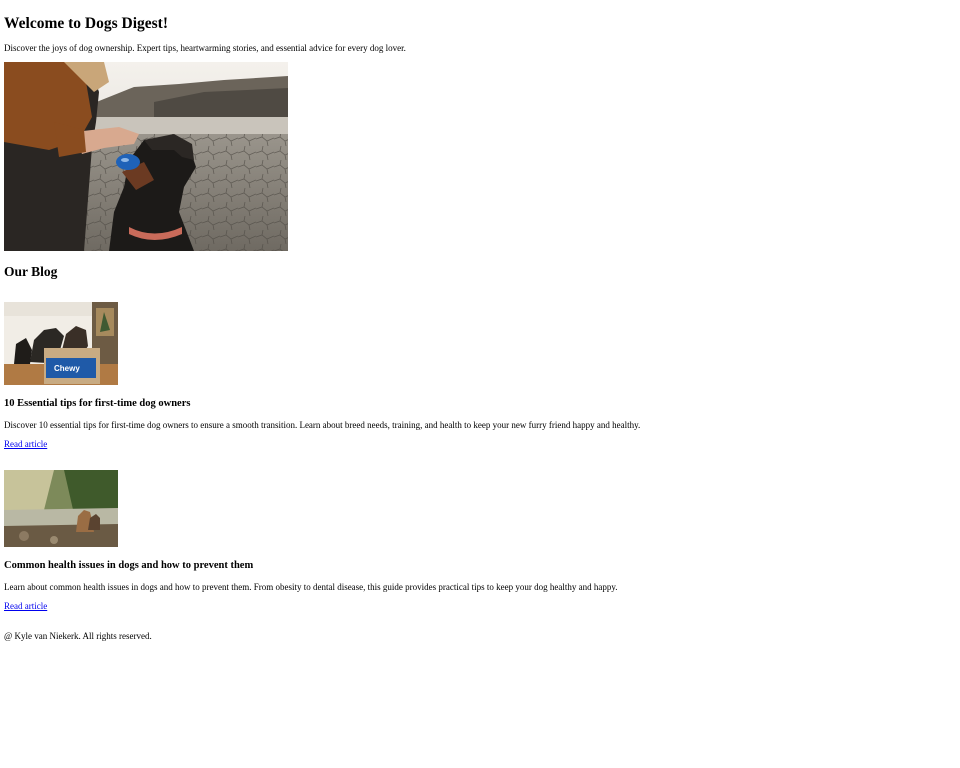  Describe the element at coordinates (146, 156) in the screenshot. I see `hero-image` at that location.